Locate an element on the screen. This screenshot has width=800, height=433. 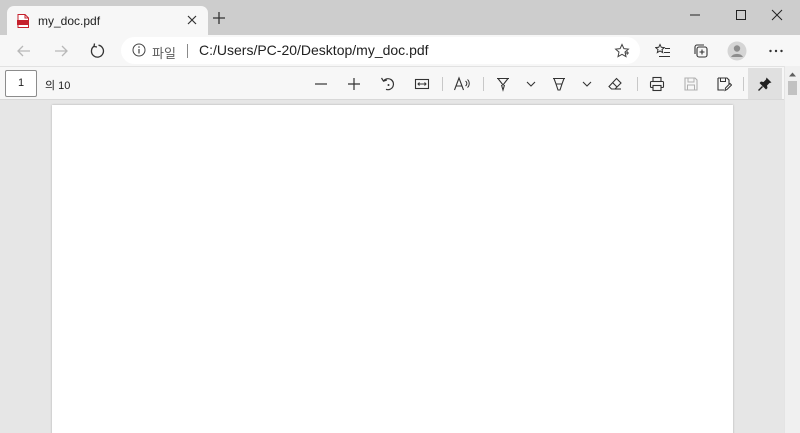
forward-button is located at coordinates (61, 51).